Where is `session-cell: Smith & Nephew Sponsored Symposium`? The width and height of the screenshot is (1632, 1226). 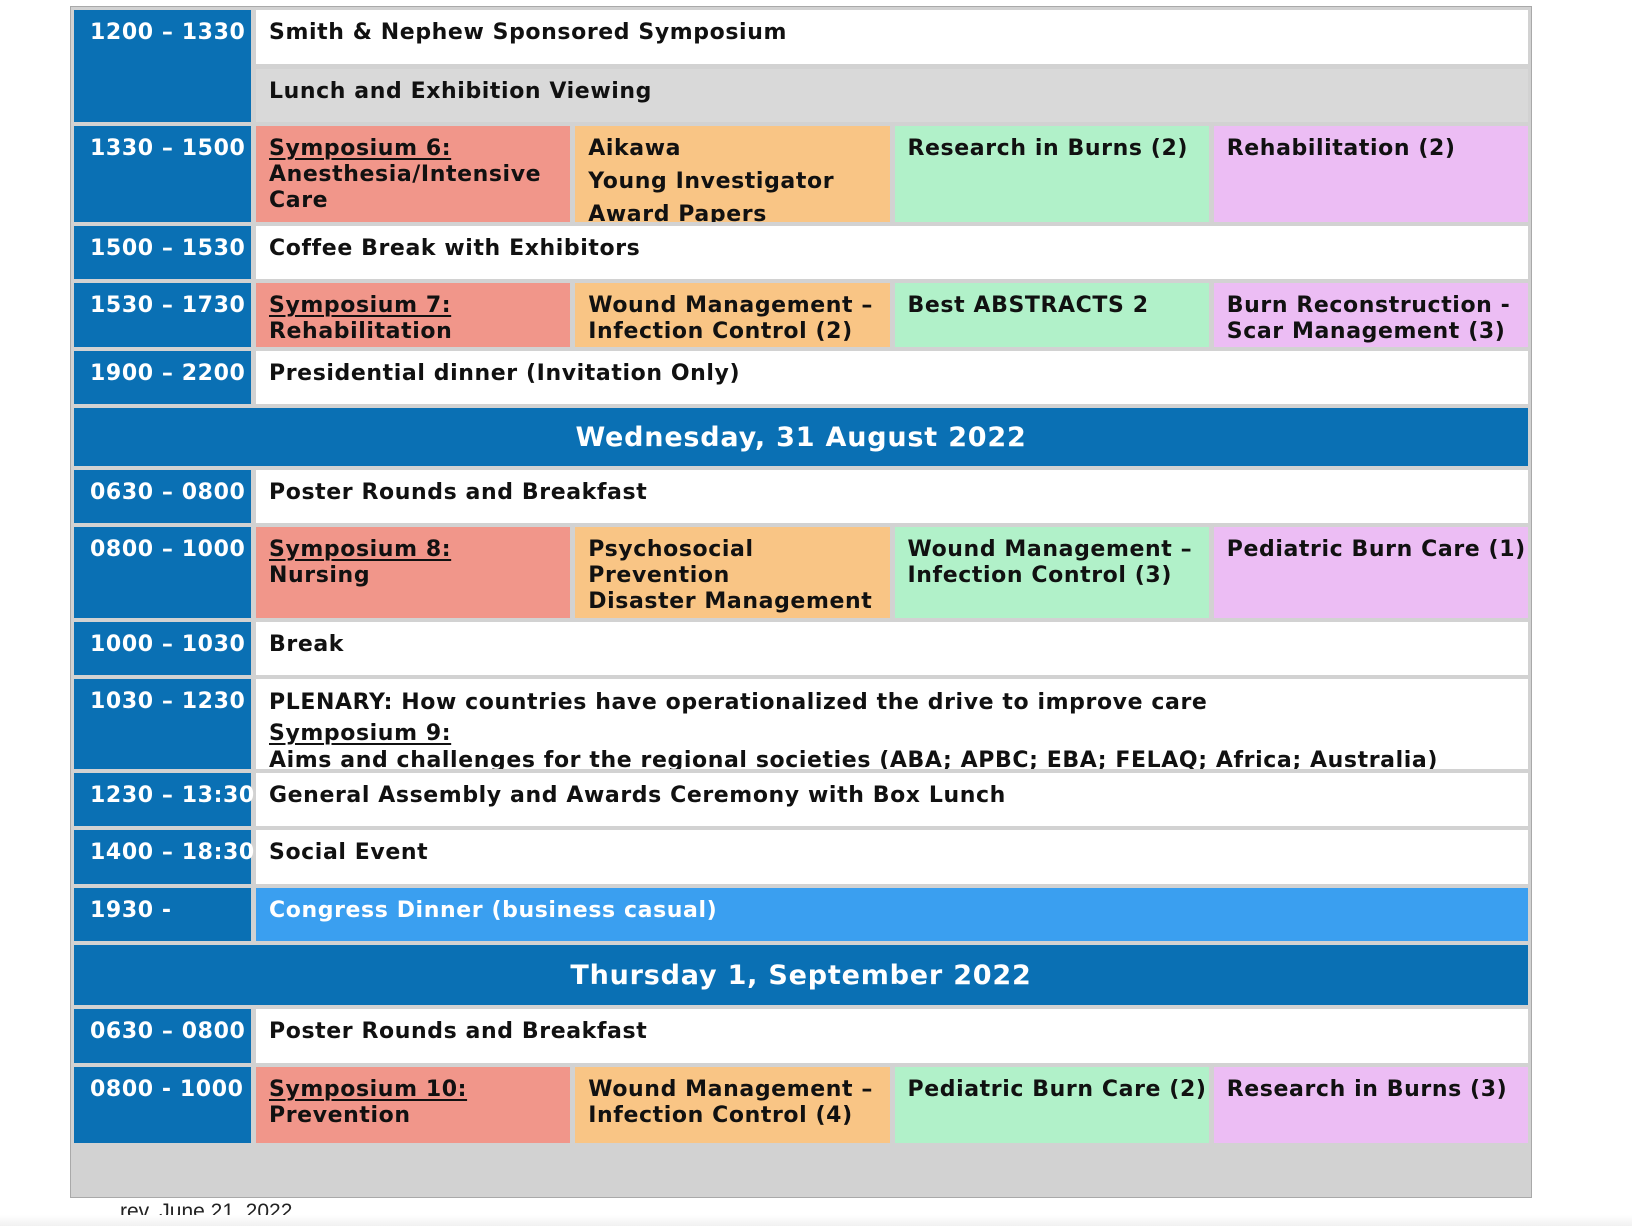 session-cell: Smith & Nephew Sponsored Symposium is located at coordinates (892, 37).